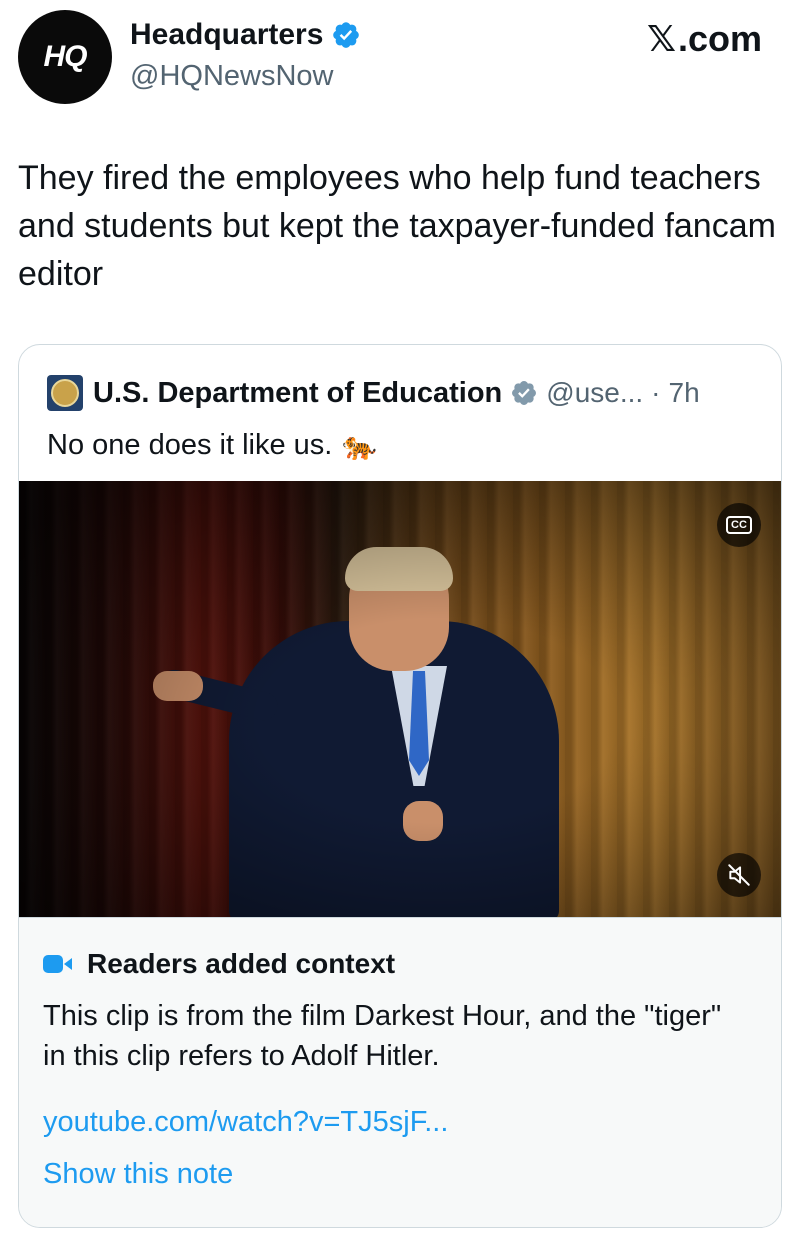 The height and width of the screenshot is (1256, 800). Describe the element at coordinates (57, 964) in the screenshot. I see `community-notes-icon` at that location.